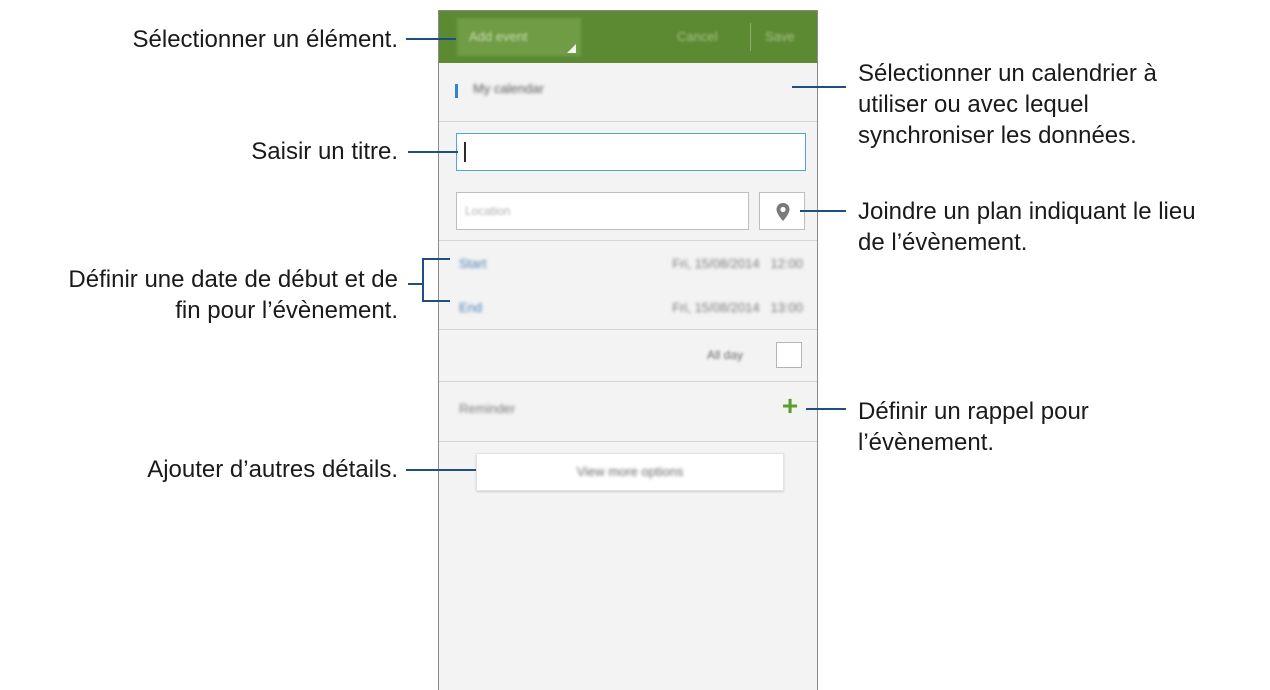 The width and height of the screenshot is (1270, 690). Describe the element at coordinates (750, 37) in the screenshot. I see `action-divider` at that location.